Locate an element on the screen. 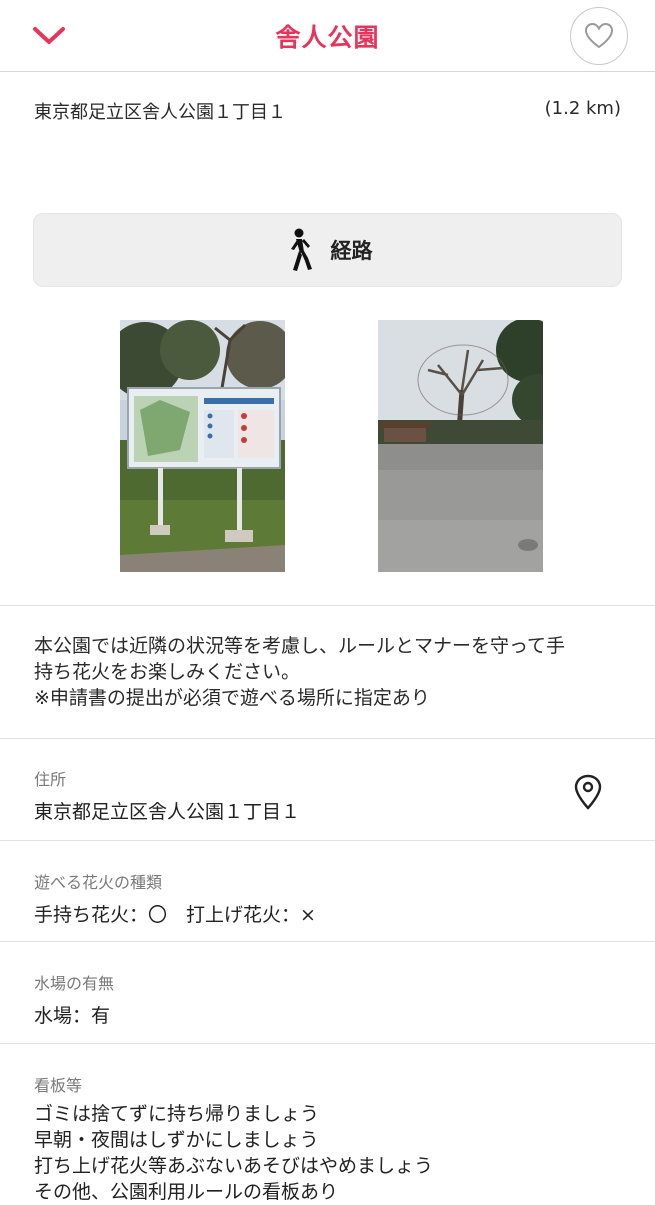  address-value: 東京都足立区舎人公園１丁目１ is located at coordinates (167, 812).